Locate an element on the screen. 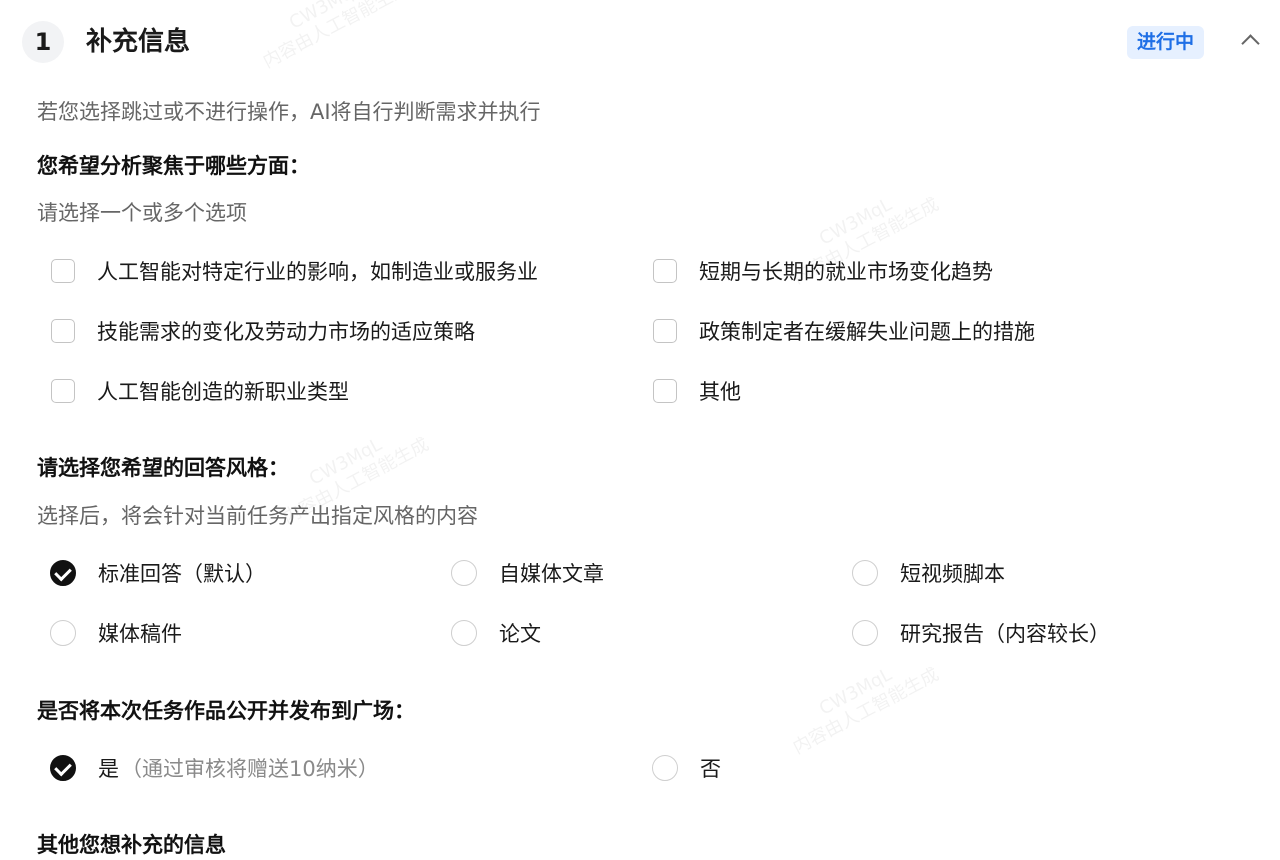 This screenshot has width=1280, height=860. chevron-up-icon is located at coordinates (1250, 43).